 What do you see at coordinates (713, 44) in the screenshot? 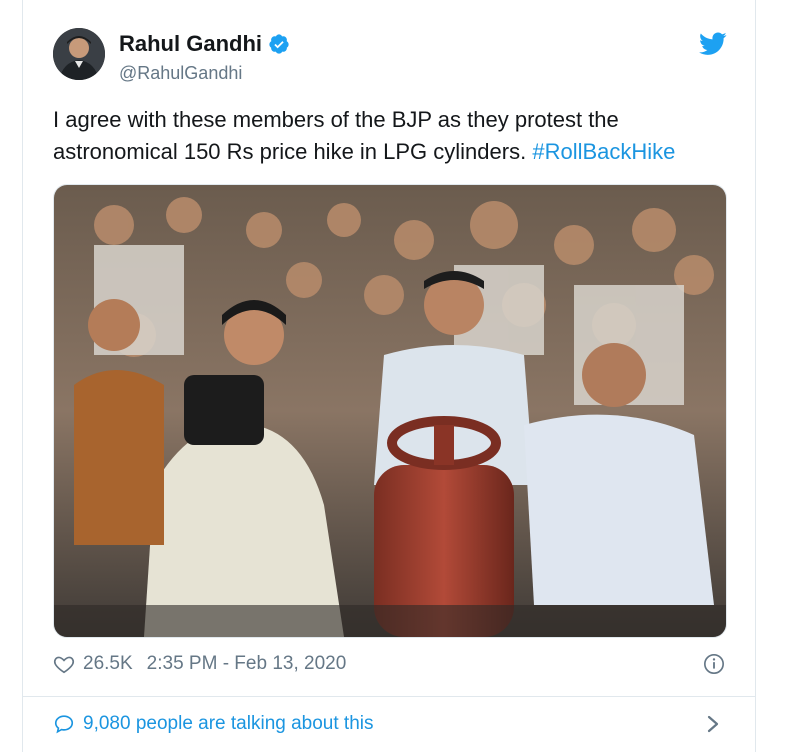
I see `twitter-bird-icon` at bounding box center [713, 44].